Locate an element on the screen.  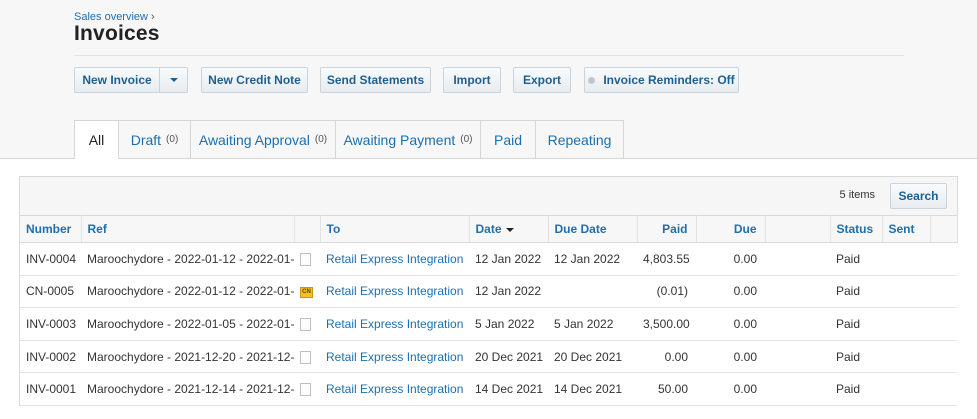
tab-label: Awaiting Payment is located at coordinates (399, 139).